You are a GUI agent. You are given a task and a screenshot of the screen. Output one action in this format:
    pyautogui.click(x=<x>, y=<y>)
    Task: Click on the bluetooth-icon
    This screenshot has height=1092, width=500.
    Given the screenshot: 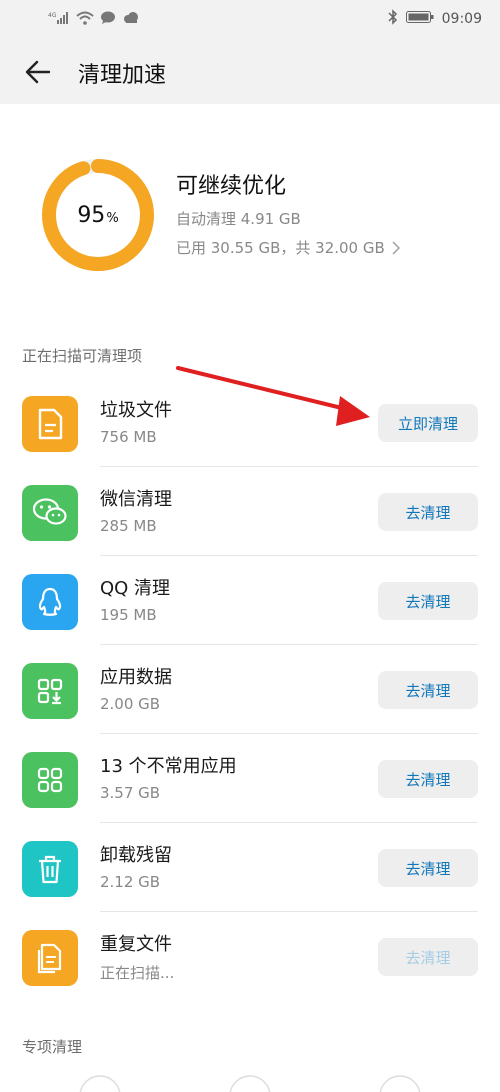 What is the action you would take?
    pyautogui.click(x=393, y=19)
    